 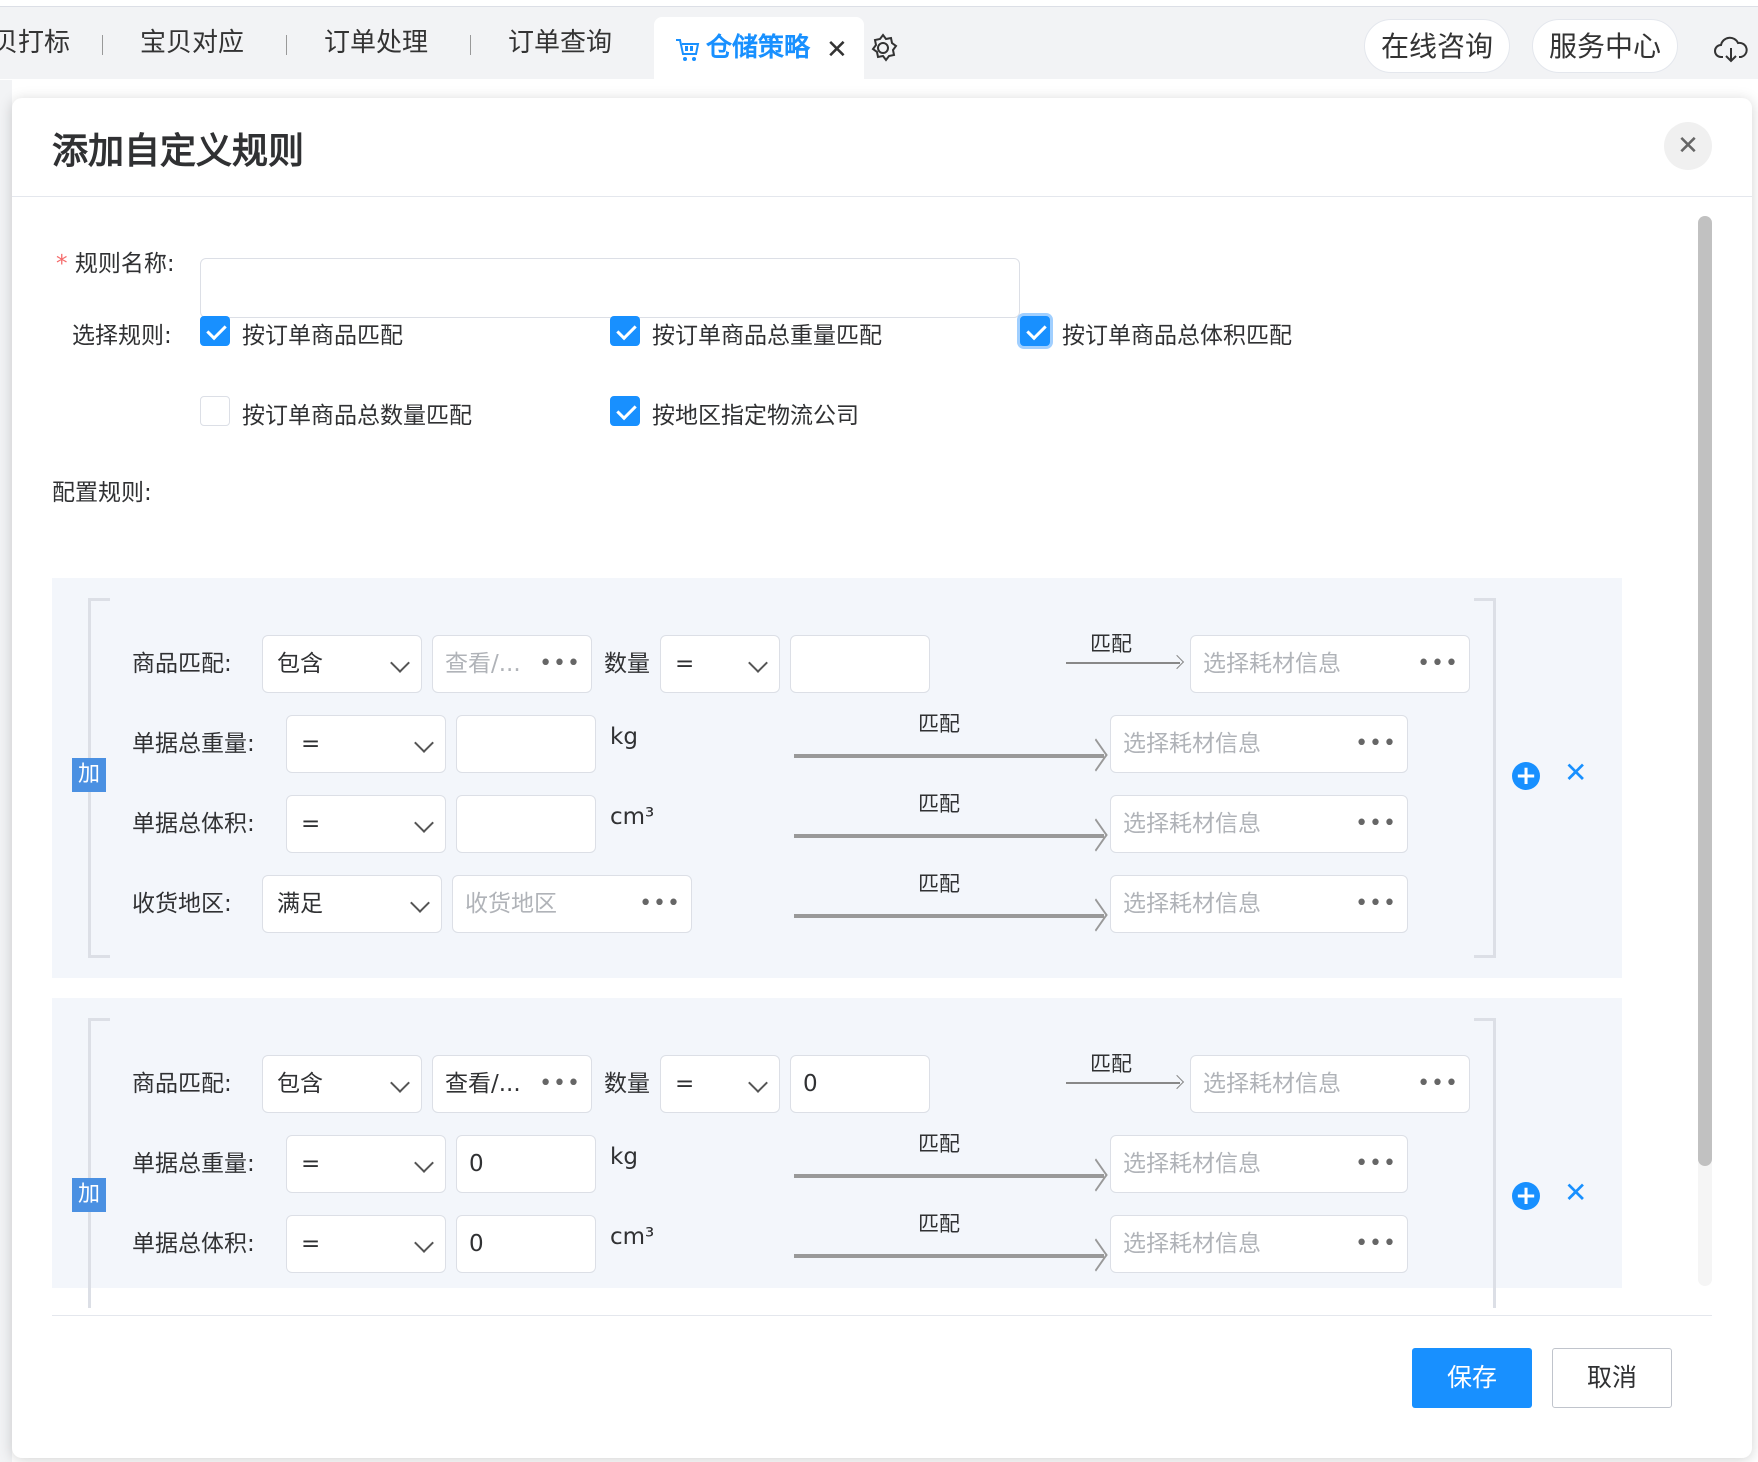 What do you see at coordinates (1705, 691) in the screenshot?
I see `scrollbar-thumb` at bounding box center [1705, 691].